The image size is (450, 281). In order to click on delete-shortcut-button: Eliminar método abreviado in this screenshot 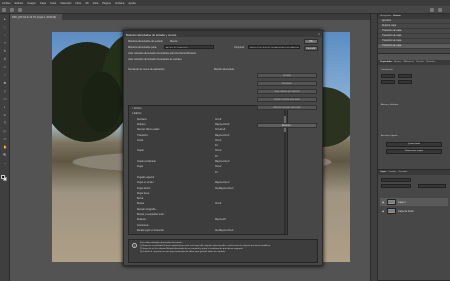, I will do `click(287, 107)`.